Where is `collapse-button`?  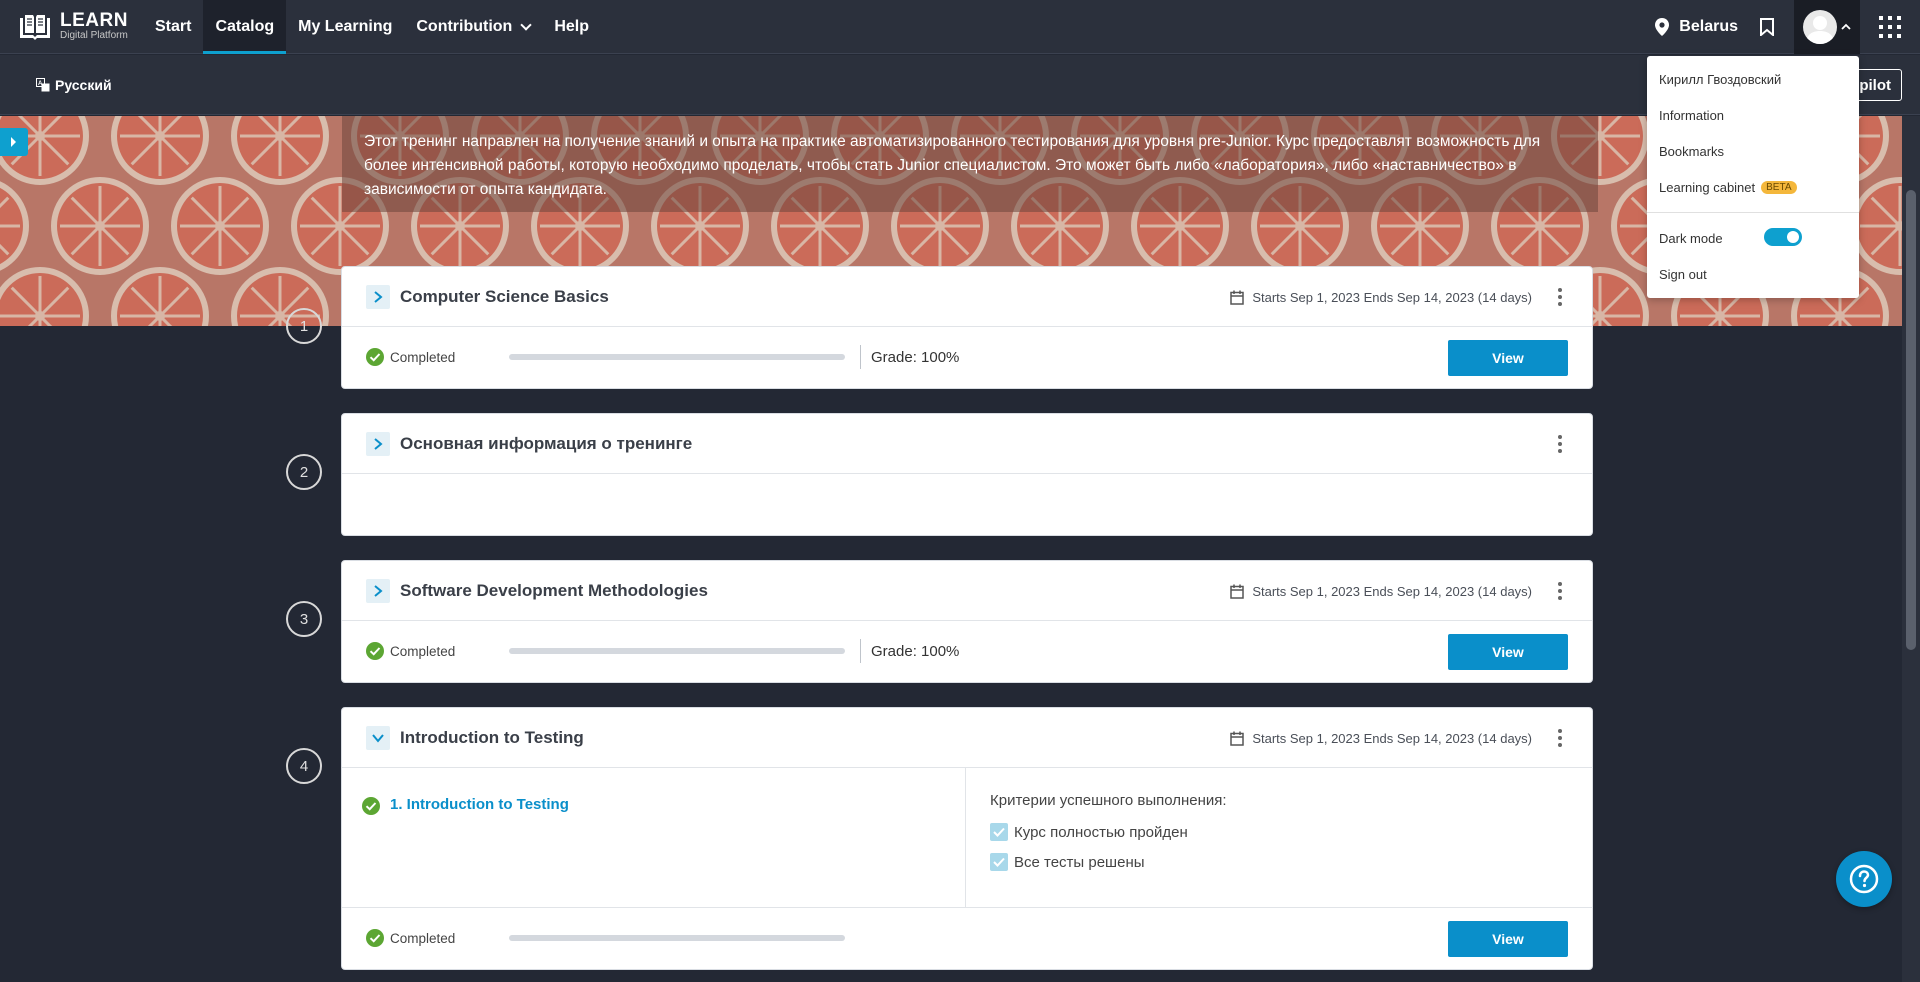 collapse-button is located at coordinates (378, 737).